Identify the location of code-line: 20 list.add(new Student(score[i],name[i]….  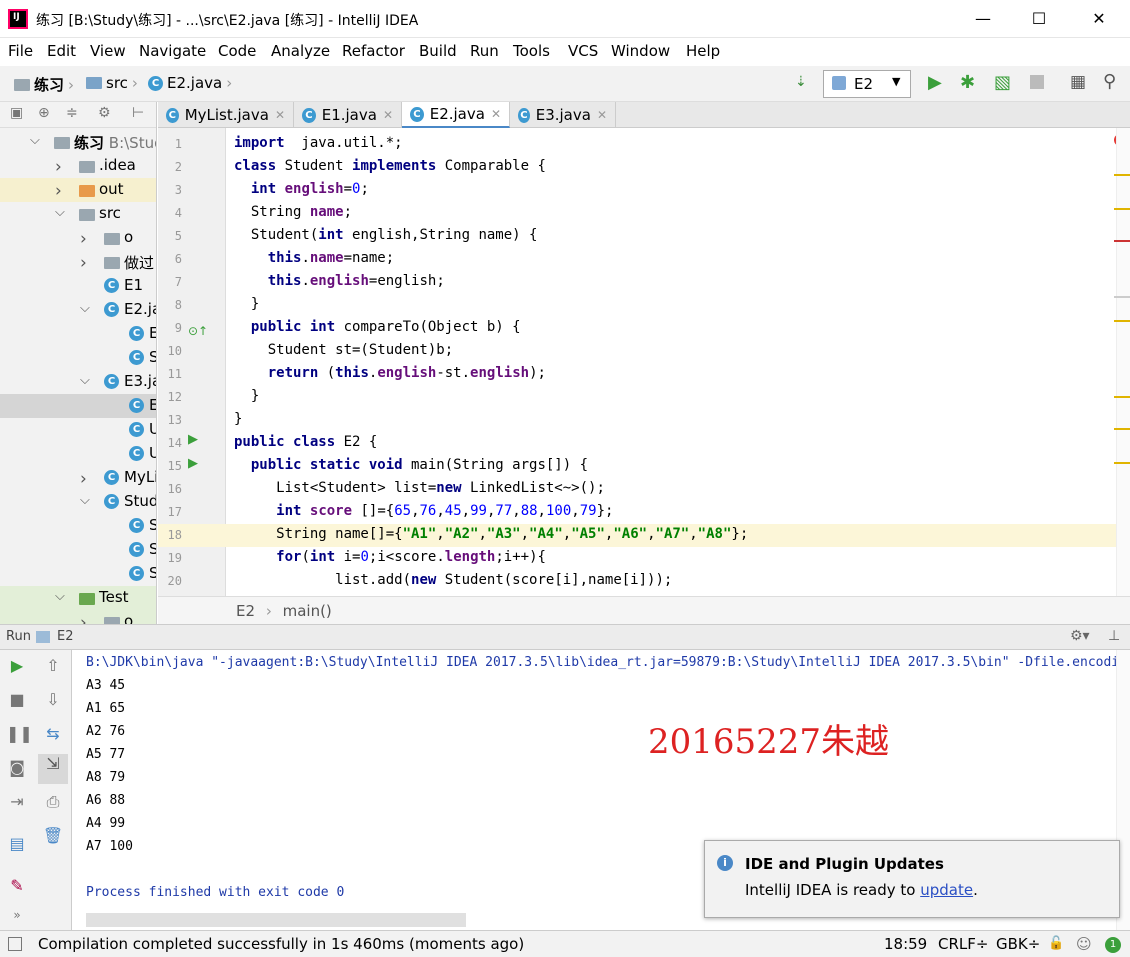
(637, 581).